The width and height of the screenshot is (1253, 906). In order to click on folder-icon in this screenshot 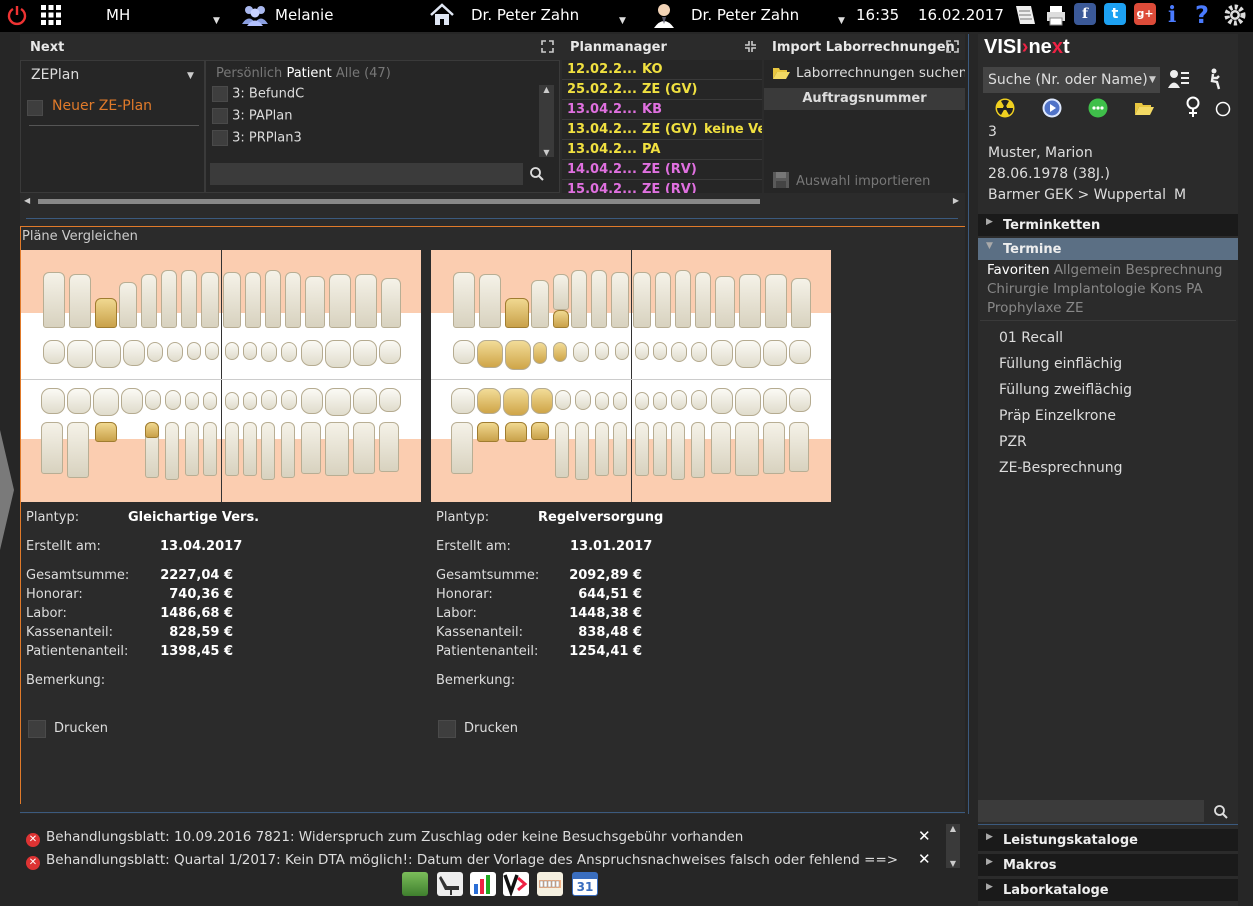, I will do `click(1144, 110)`.